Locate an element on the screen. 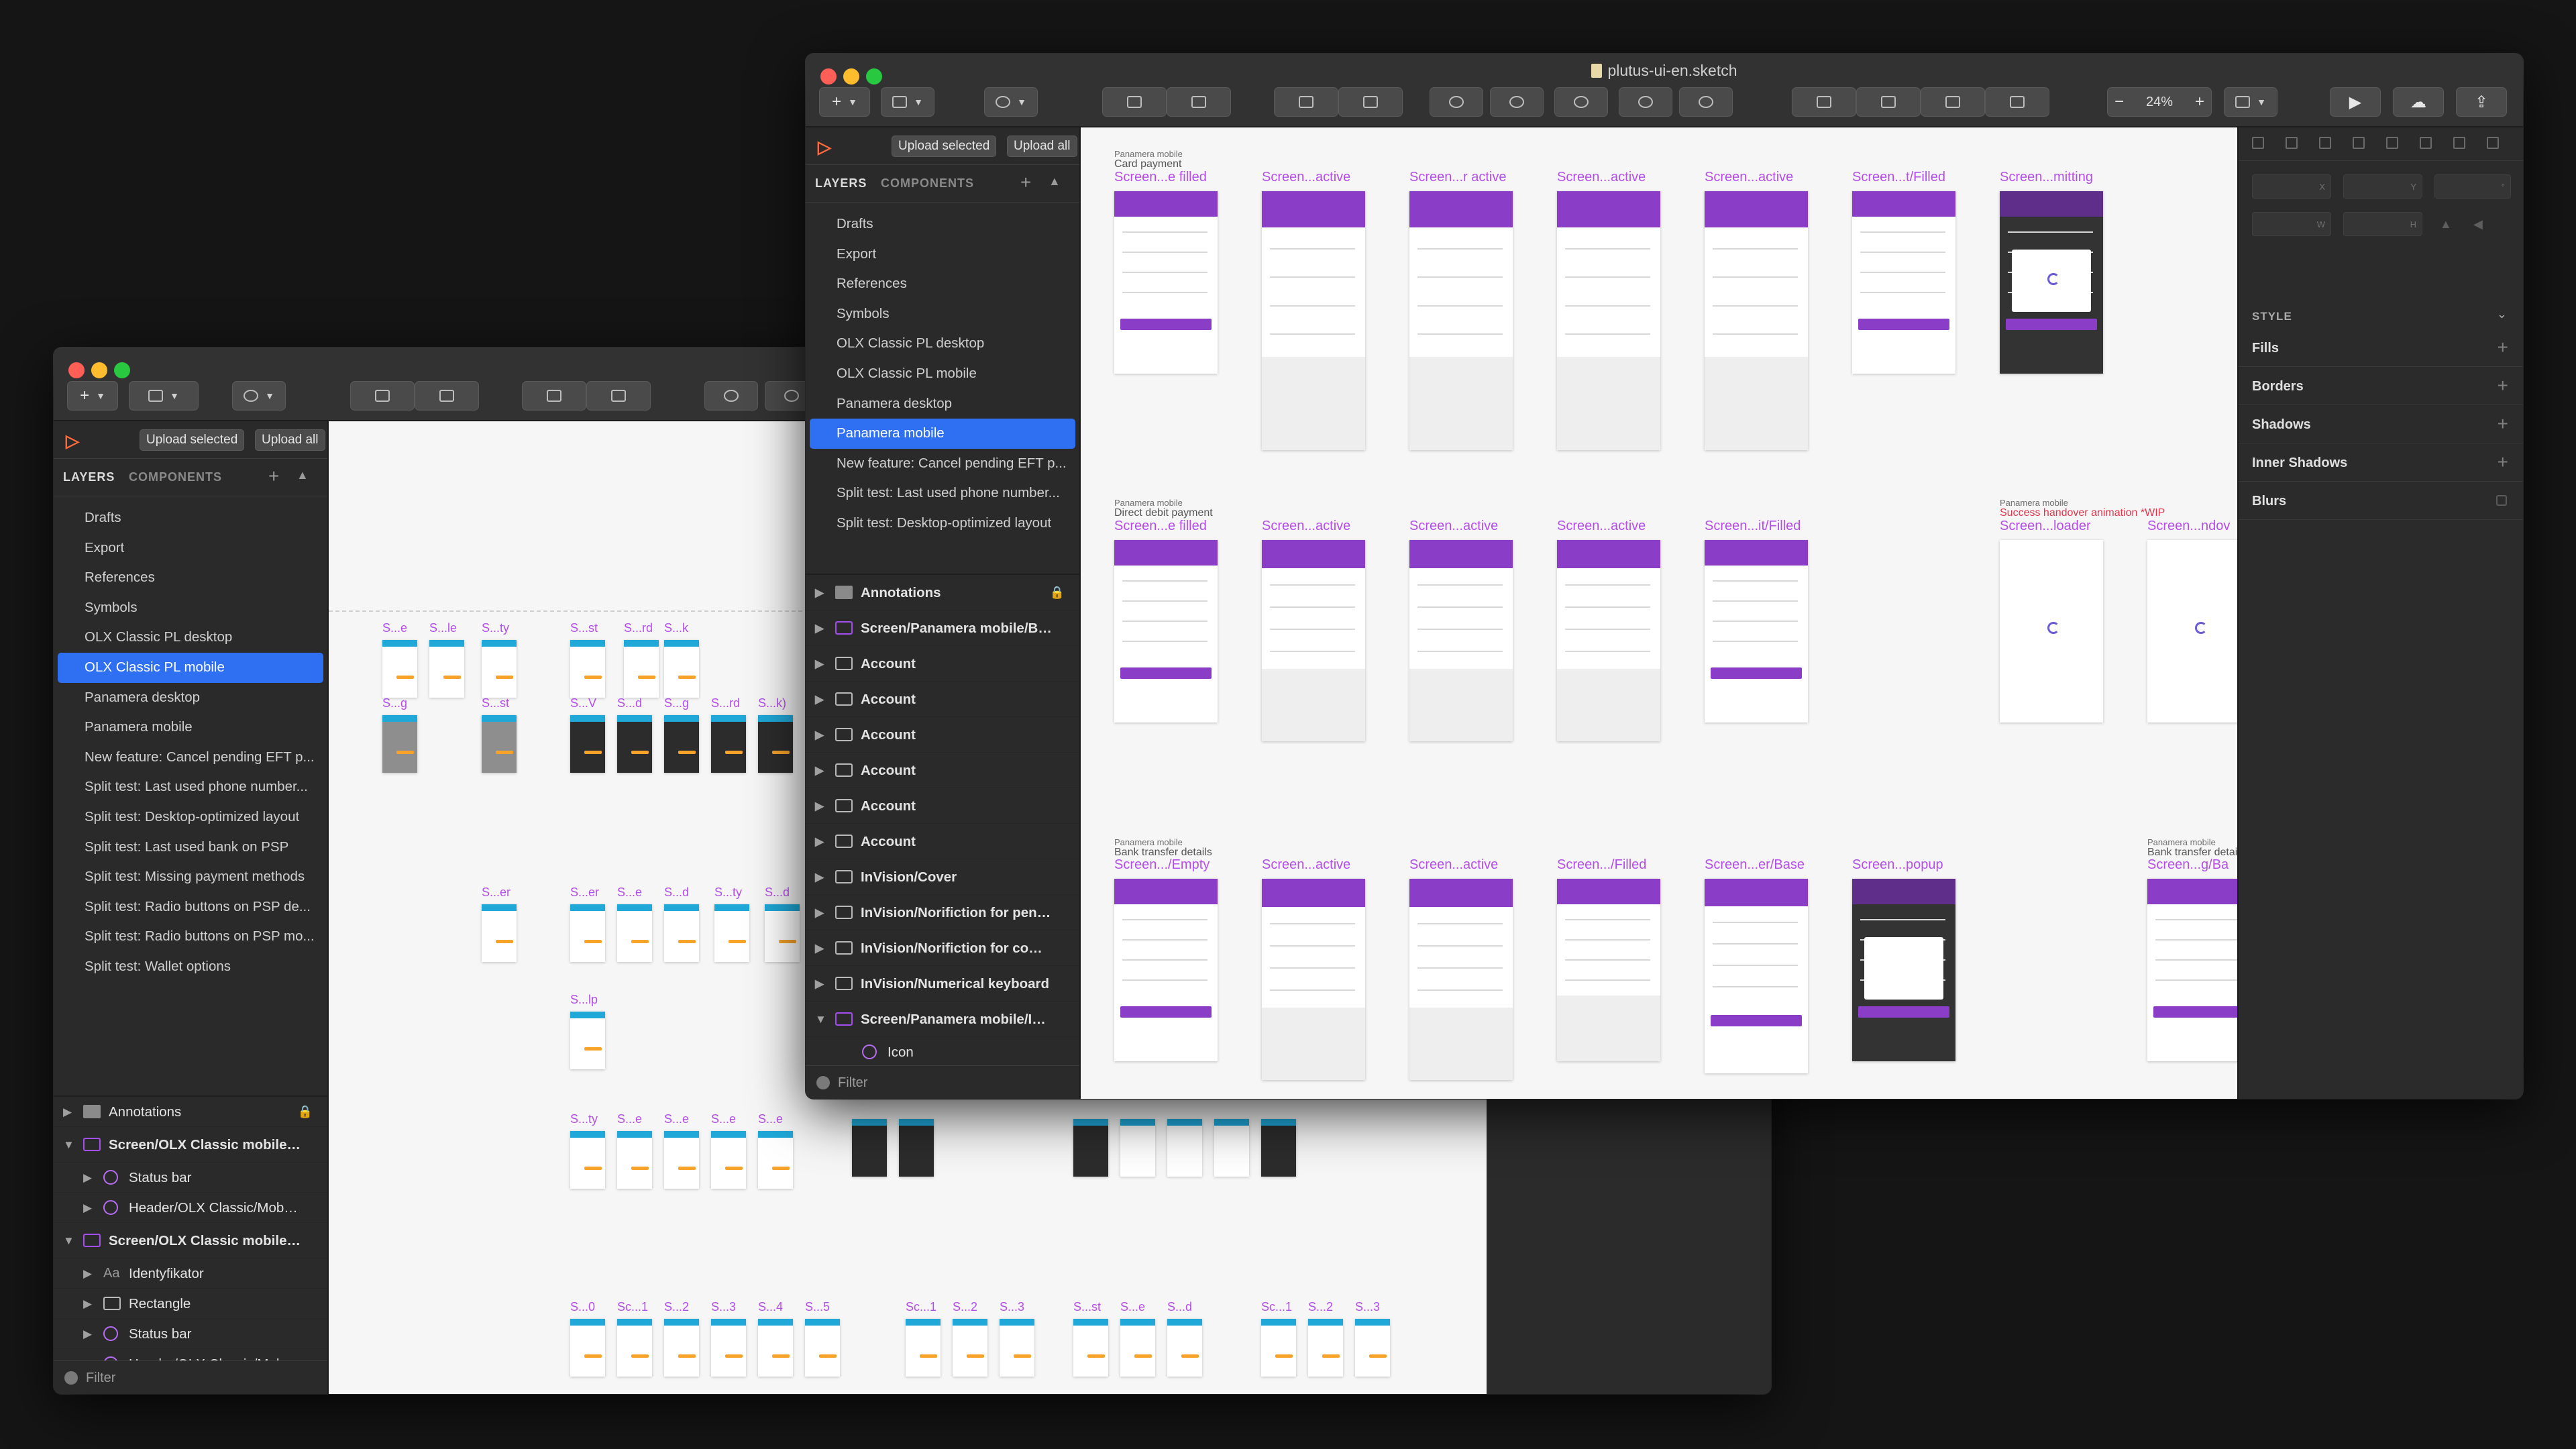 The width and height of the screenshot is (2576, 1449). artboard-label: Screen...er/Base is located at coordinates (1755, 865).